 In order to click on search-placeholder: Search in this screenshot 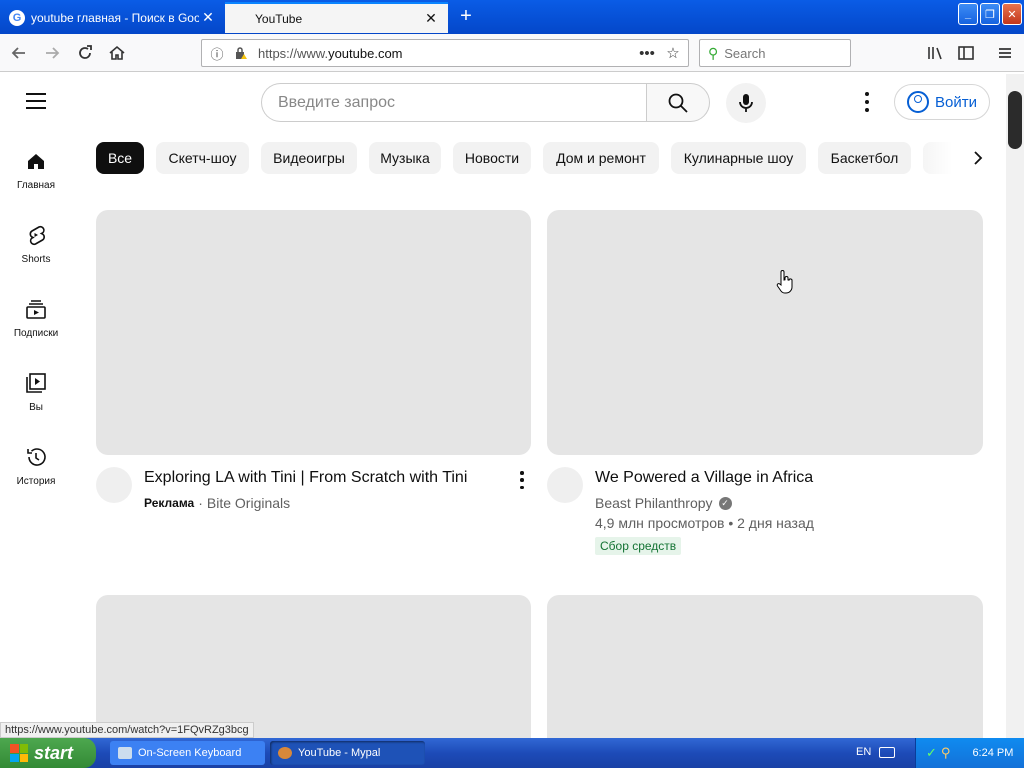, I will do `click(745, 53)`.